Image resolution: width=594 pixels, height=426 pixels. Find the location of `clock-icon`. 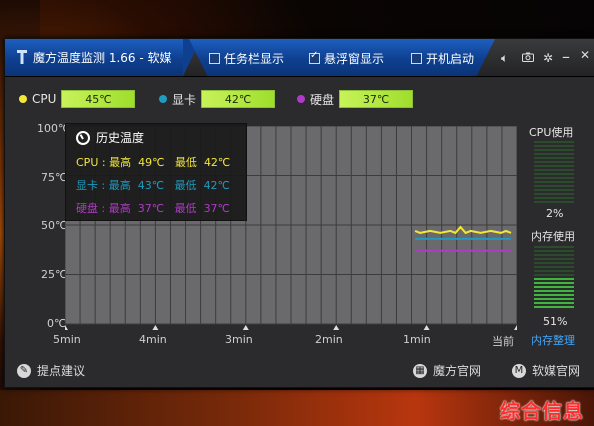

clock-icon is located at coordinates (83, 137).